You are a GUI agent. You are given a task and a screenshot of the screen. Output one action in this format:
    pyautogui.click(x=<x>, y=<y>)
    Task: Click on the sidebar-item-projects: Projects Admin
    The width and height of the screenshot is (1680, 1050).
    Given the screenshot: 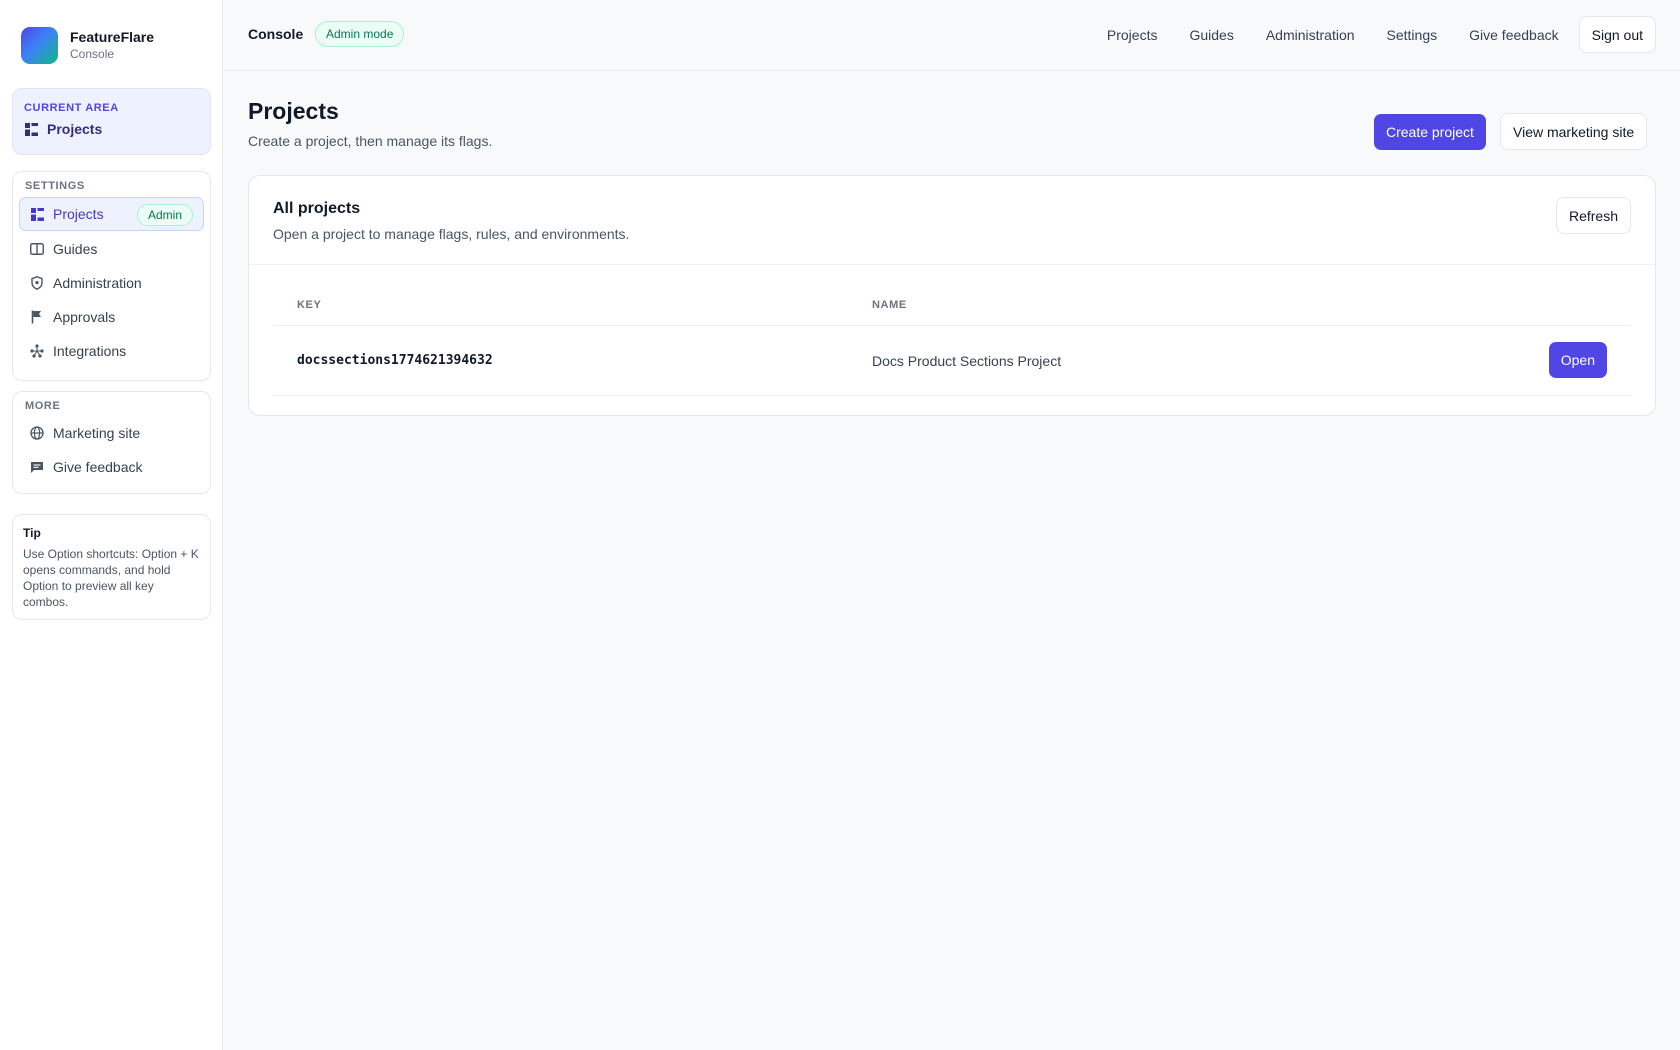 What is the action you would take?
    pyautogui.click(x=111, y=214)
    